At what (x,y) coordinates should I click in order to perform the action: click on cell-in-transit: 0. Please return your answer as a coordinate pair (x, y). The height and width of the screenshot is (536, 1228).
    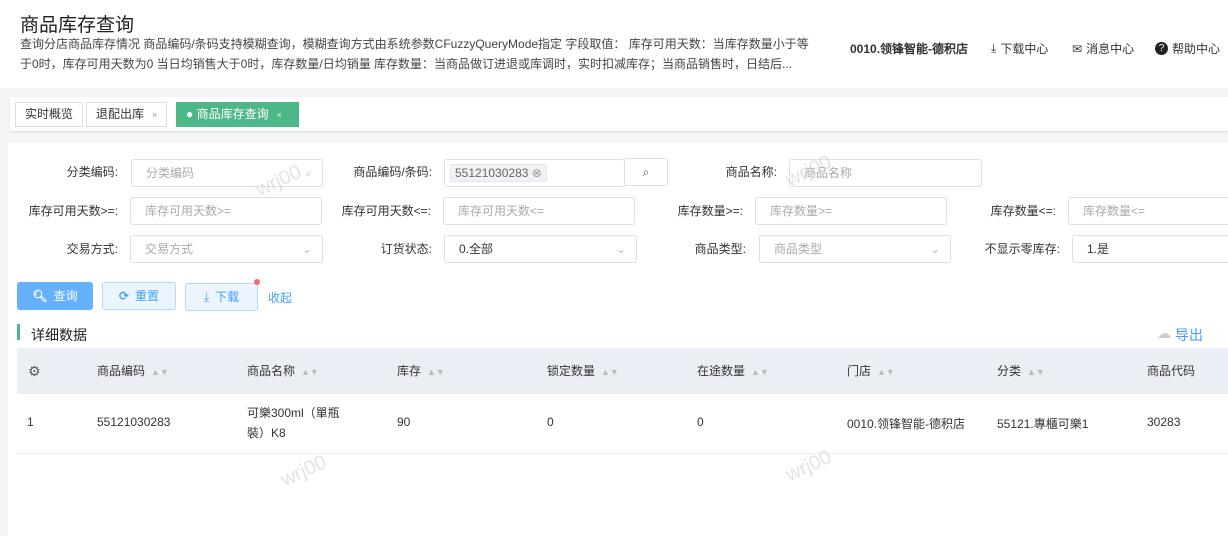
    Looking at the image, I should click on (700, 422).